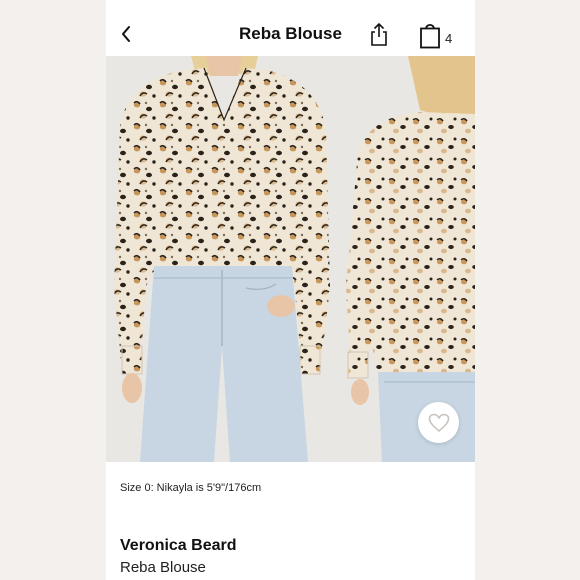 The width and height of the screenshot is (580, 580). I want to click on share-icon, so click(379, 34).